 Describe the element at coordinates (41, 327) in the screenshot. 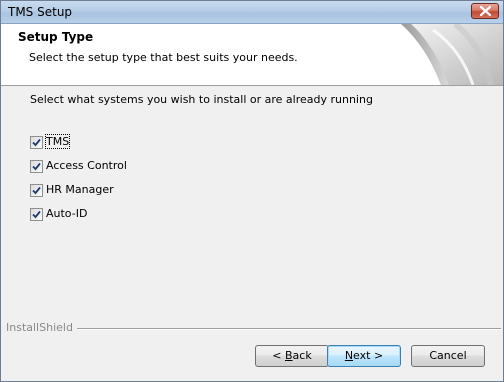

I see `installshield-brand: InstallShield` at that location.